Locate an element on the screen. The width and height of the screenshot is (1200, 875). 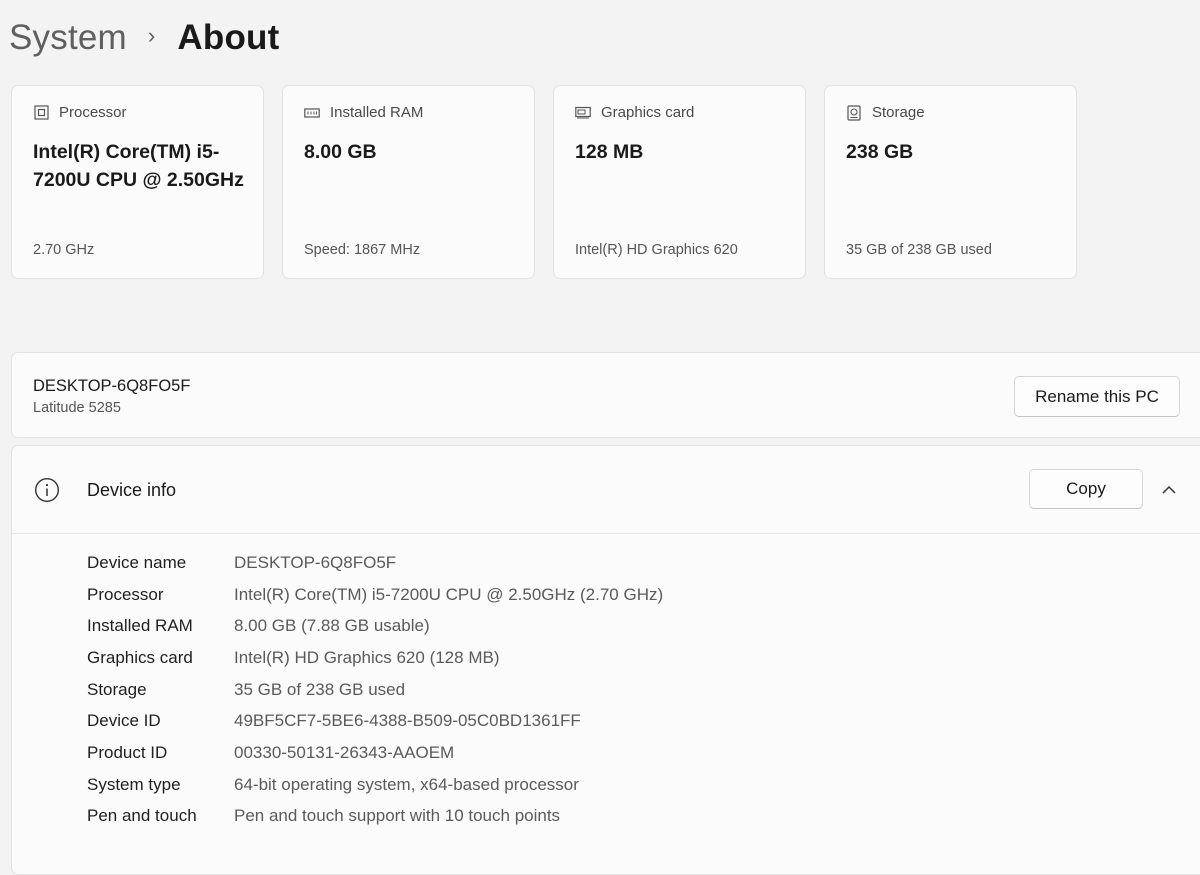
ram-card: Installed RAM 8.00 GB Speed: 1867 MHz is located at coordinates (408, 182).